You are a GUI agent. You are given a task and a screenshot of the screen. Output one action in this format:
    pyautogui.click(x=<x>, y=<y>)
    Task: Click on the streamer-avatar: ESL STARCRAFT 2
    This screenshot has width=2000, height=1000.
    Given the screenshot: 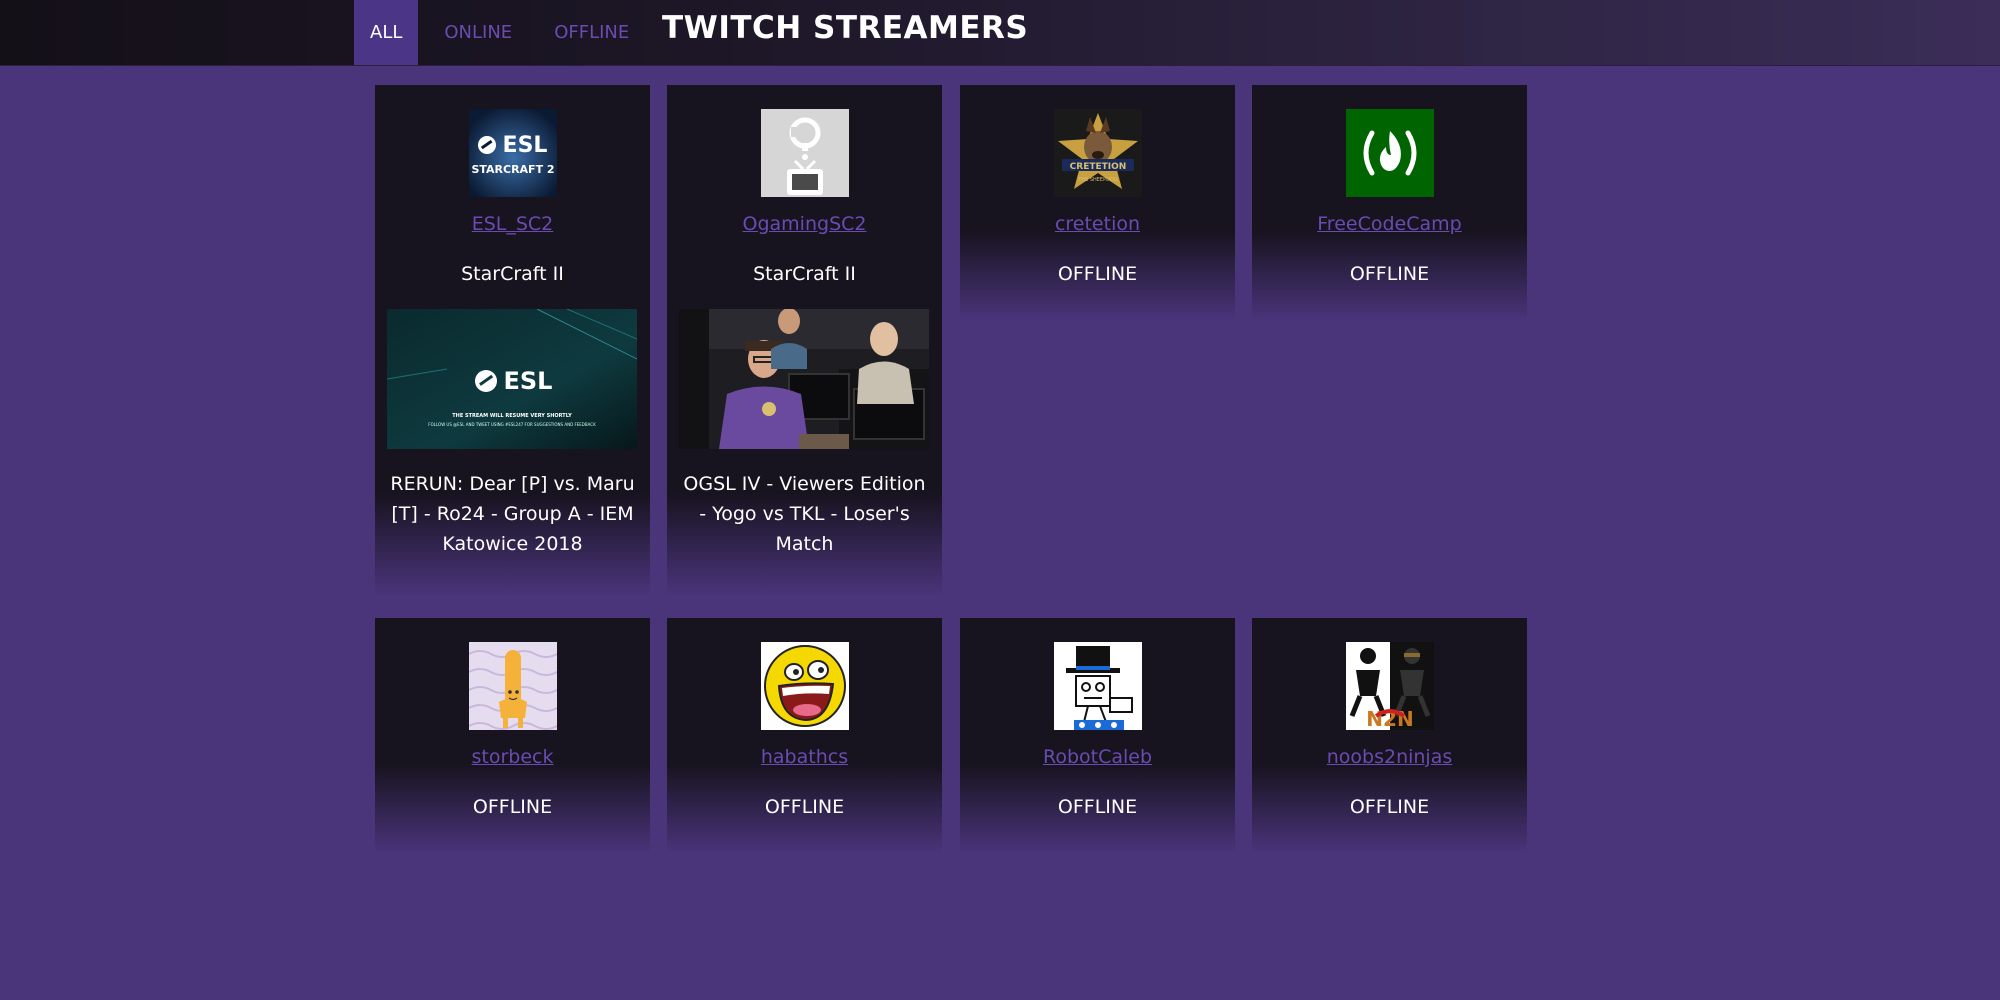 What is the action you would take?
    pyautogui.click(x=513, y=153)
    